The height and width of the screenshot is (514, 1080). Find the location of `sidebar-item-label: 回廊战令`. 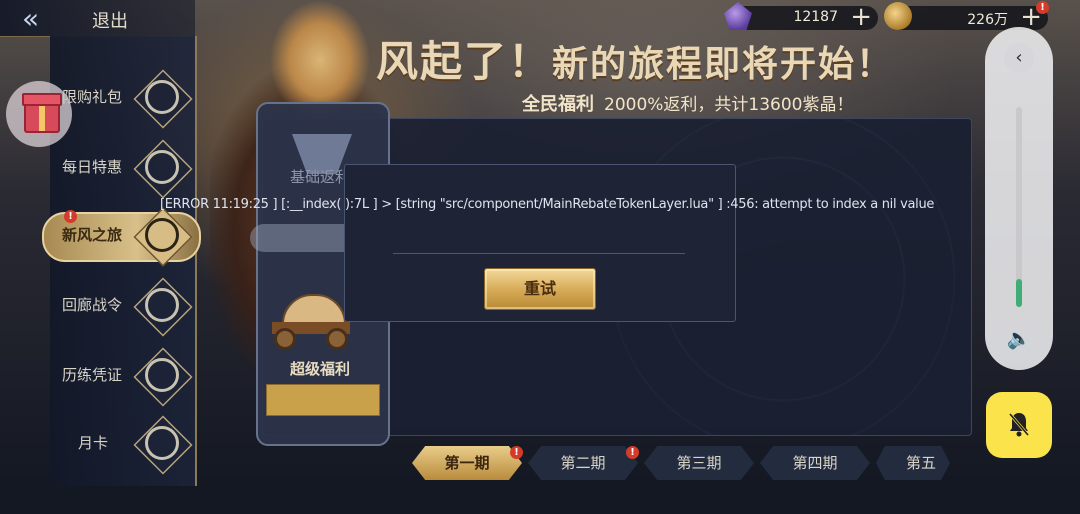

sidebar-item-label: 回廊战令 is located at coordinates (92, 305).